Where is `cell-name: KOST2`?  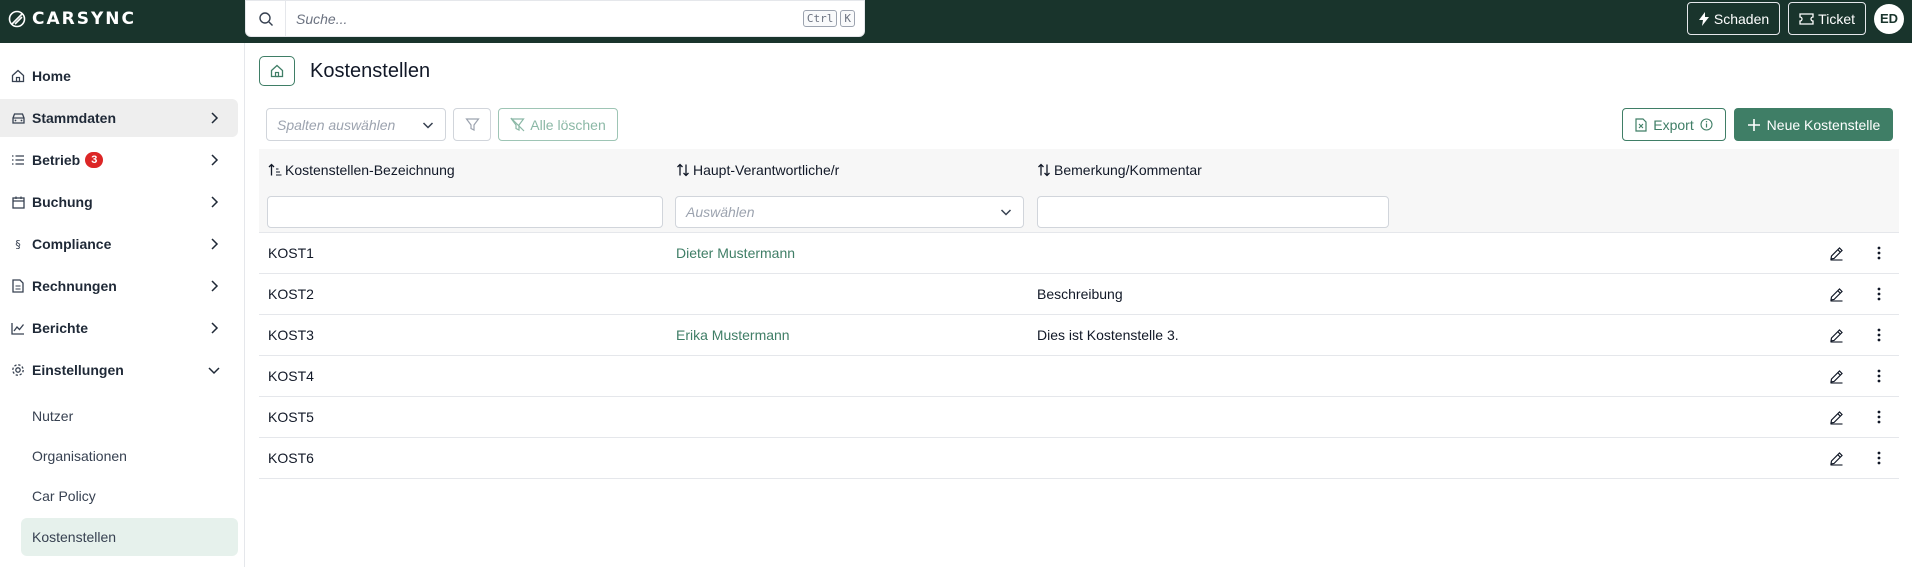
cell-name: KOST2 is located at coordinates (291, 294).